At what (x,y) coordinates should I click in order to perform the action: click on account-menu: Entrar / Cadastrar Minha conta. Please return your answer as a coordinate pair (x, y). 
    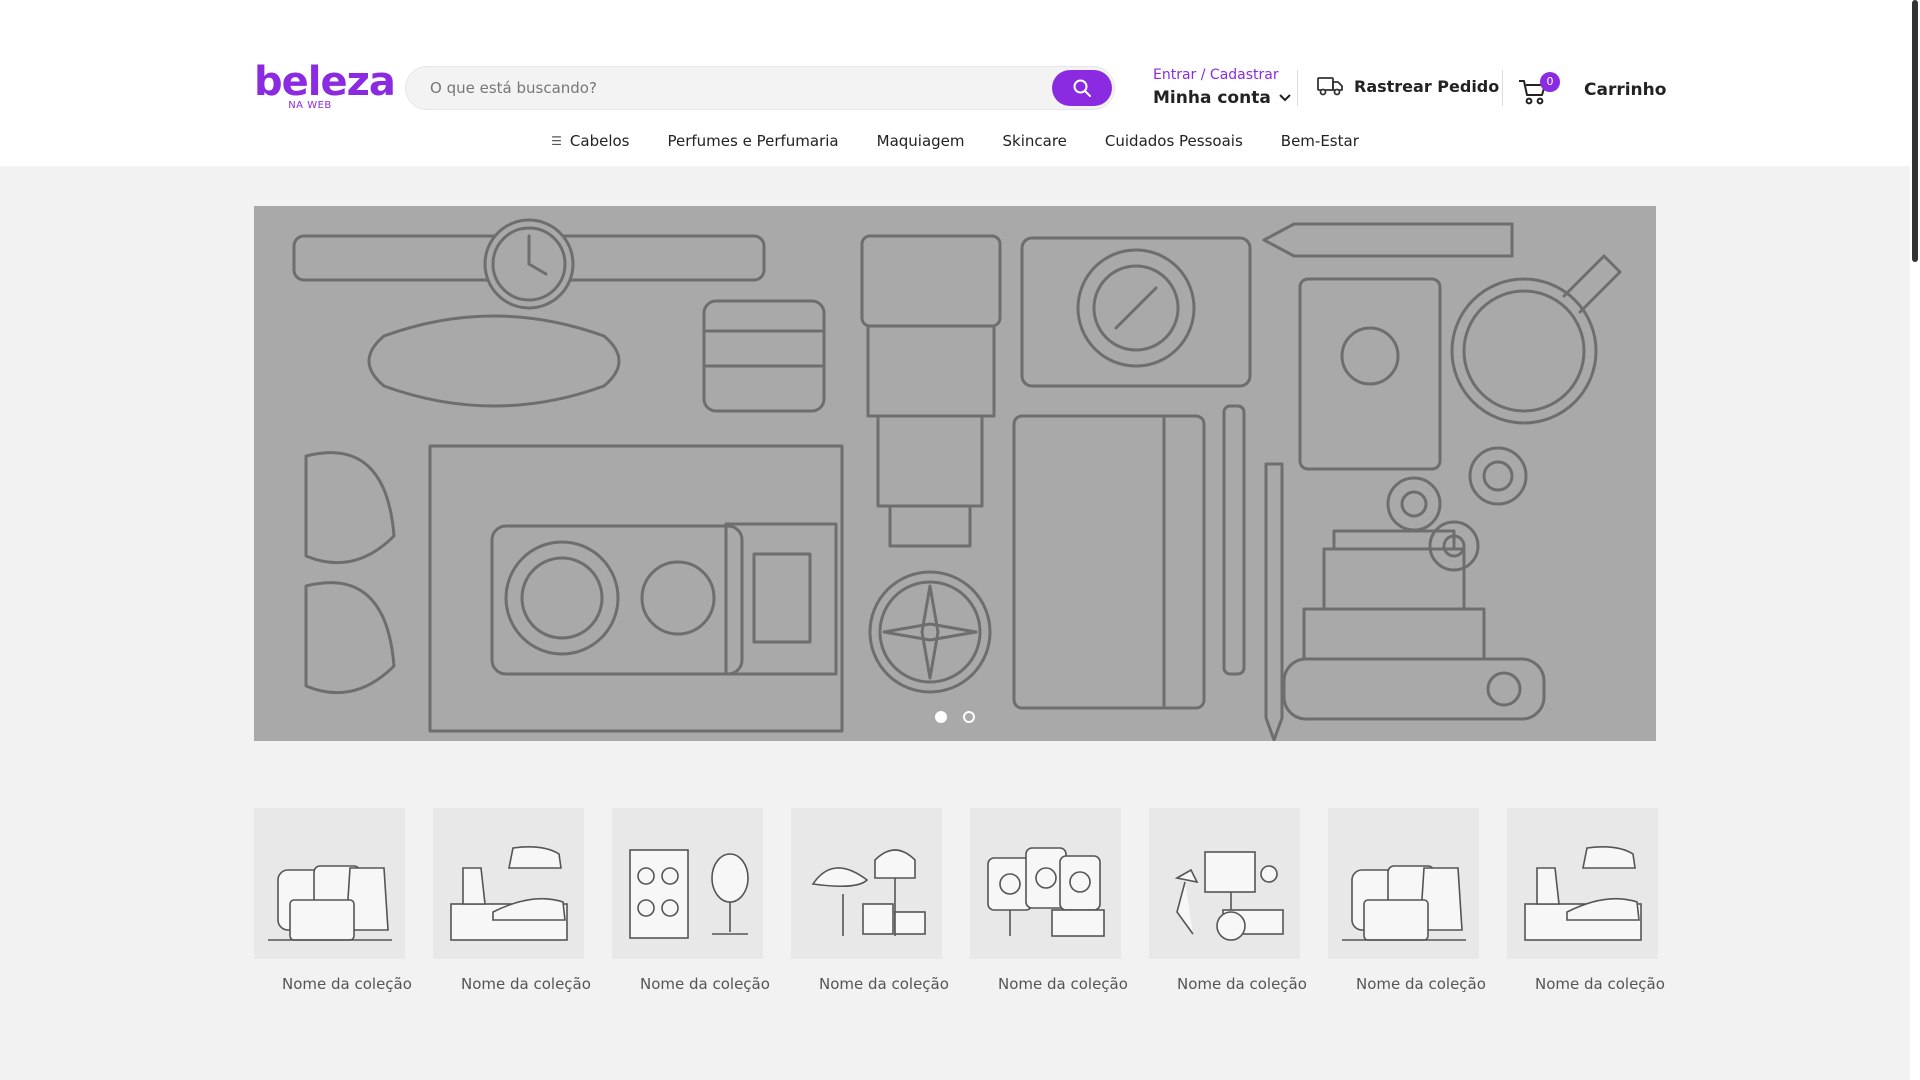
    Looking at the image, I should click on (1223, 87).